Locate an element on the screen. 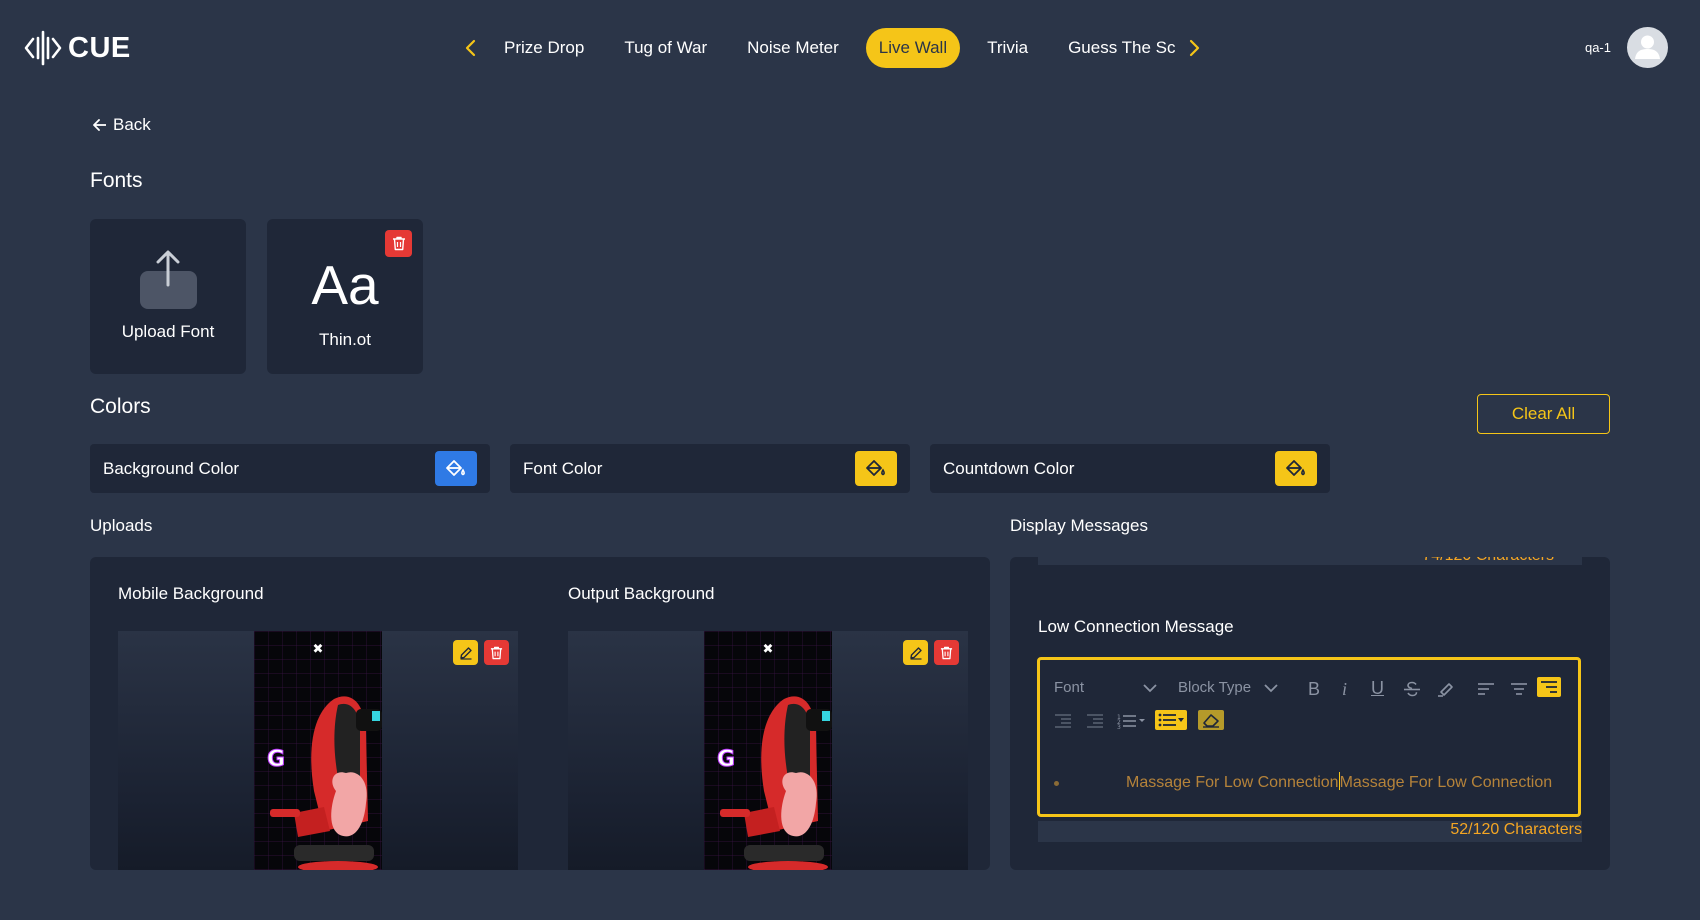  color-row-background: Background Color is located at coordinates (290, 468).